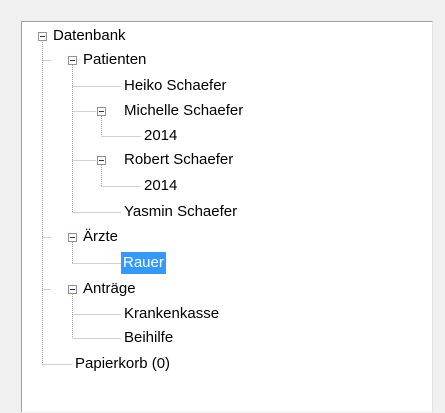  What do you see at coordinates (42, 36) in the screenshot?
I see `collapse-toggle-datenbank` at bounding box center [42, 36].